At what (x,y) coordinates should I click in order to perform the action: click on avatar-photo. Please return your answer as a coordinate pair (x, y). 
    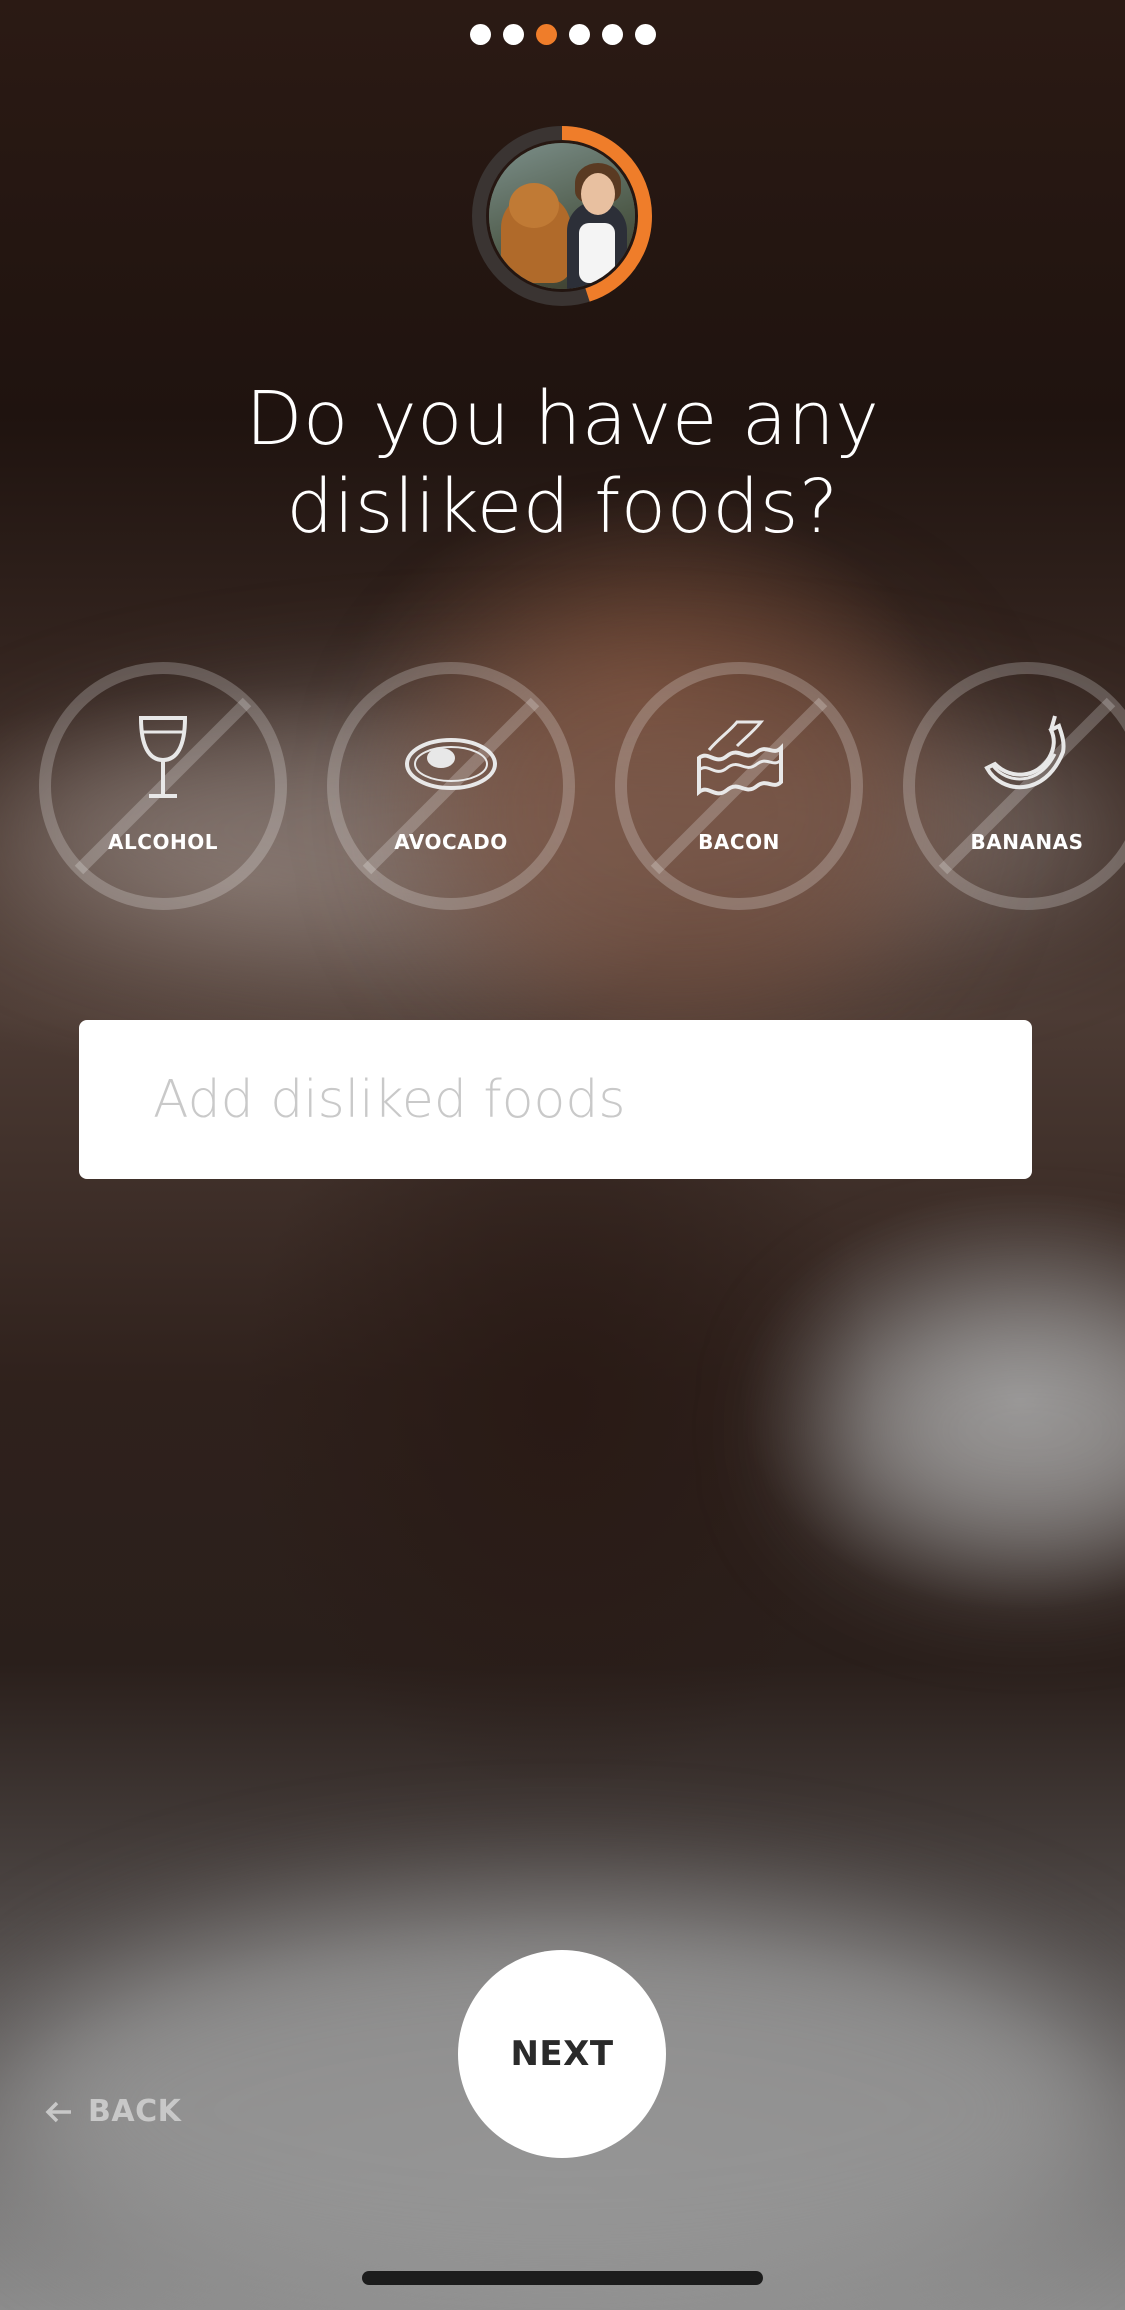
    Looking at the image, I should click on (562, 216).